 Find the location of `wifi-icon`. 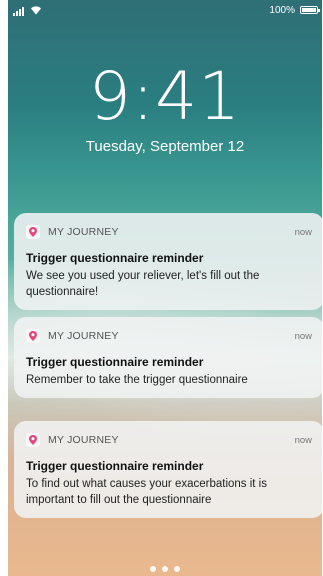

wifi-icon is located at coordinates (36, 10).